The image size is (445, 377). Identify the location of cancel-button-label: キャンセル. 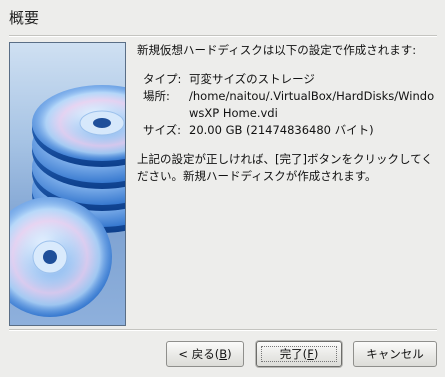
(395, 354).